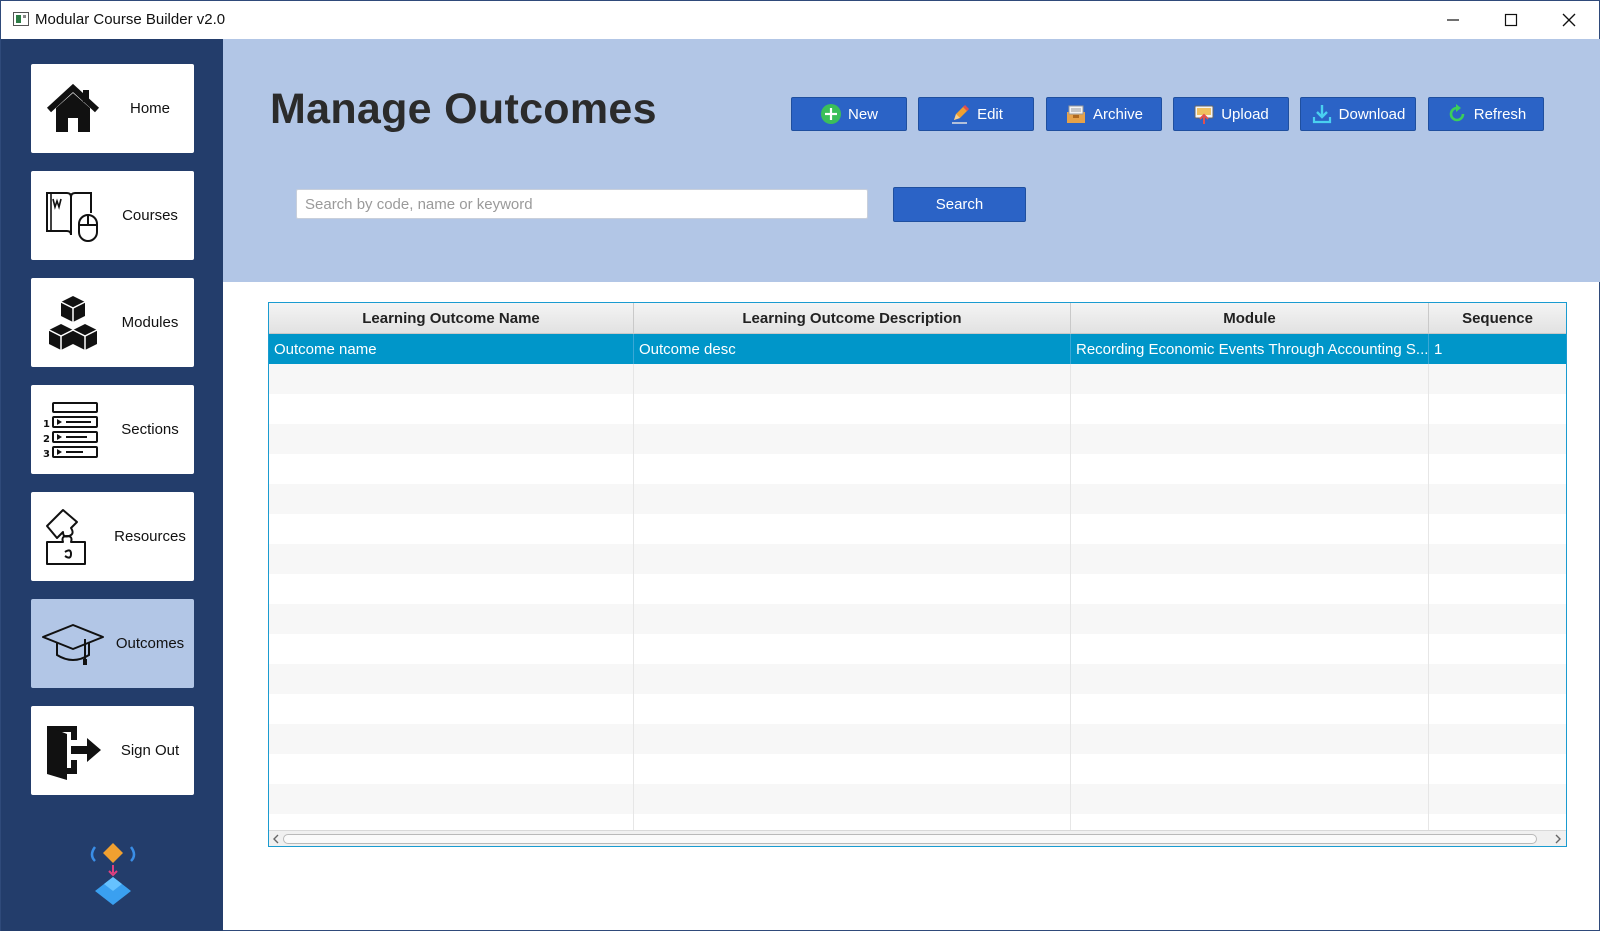 Image resolution: width=1600 pixels, height=931 pixels. I want to click on maximize-button, so click(1511, 20).